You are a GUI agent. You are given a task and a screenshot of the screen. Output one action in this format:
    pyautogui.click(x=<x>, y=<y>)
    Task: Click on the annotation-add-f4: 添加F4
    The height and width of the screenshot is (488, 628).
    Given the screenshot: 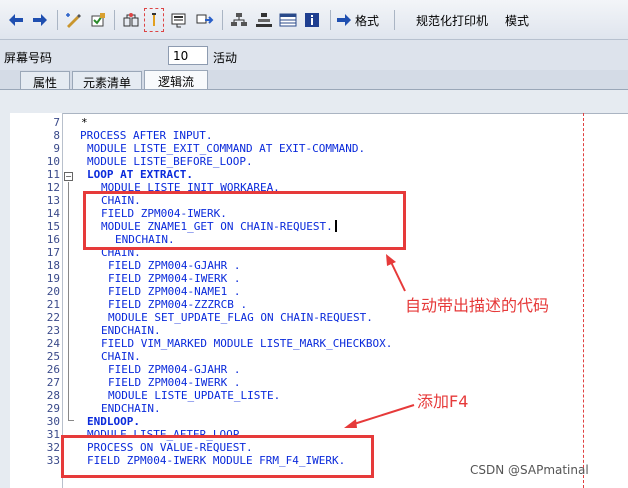 What is the action you would take?
    pyautogui.click(x=443, y=401)
    